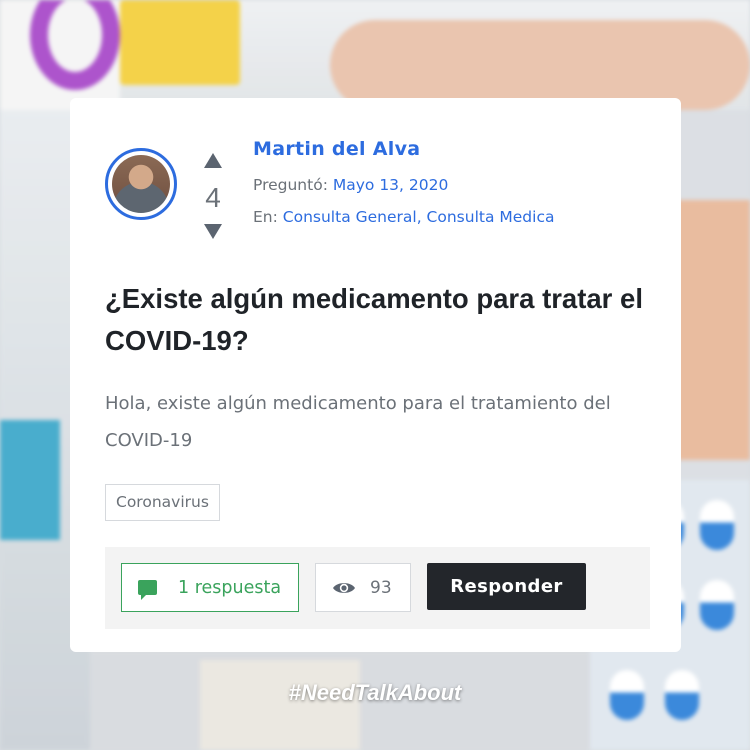  I want to click on asked-date-link: Mayo 13, 2020, so click(390, 185).